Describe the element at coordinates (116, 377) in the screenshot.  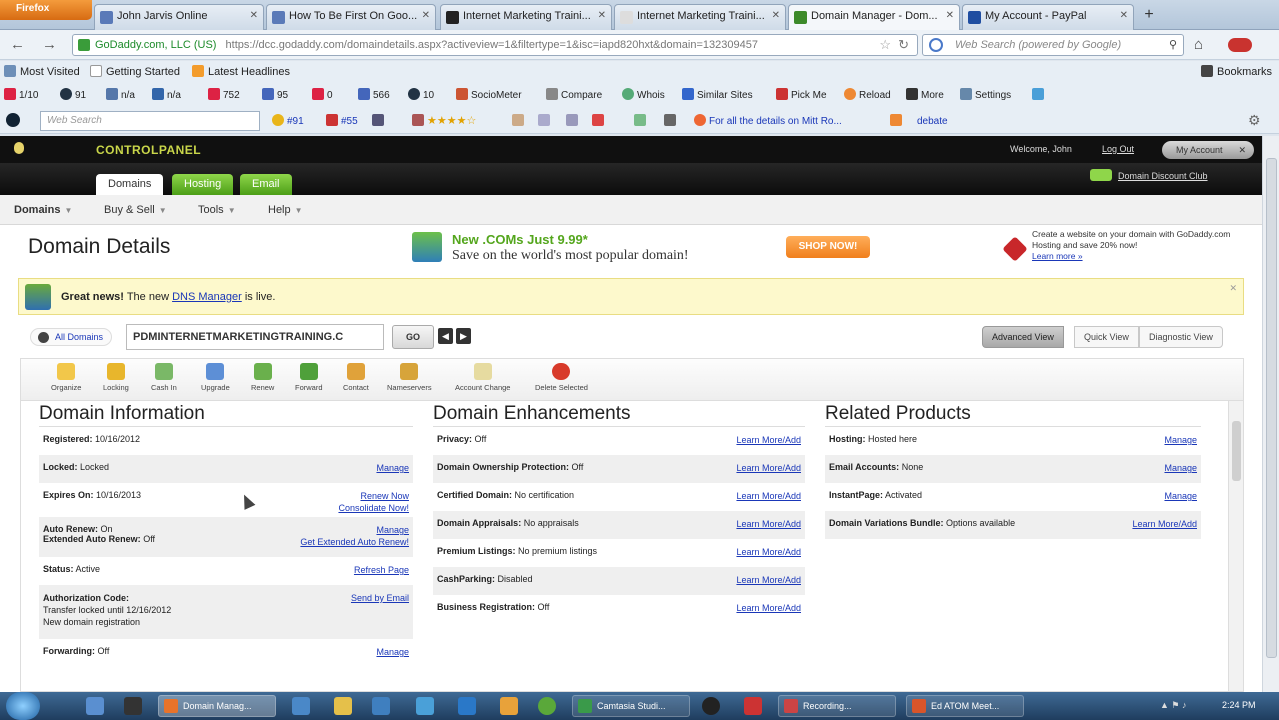
I see `locking-action: Locking` at that location.